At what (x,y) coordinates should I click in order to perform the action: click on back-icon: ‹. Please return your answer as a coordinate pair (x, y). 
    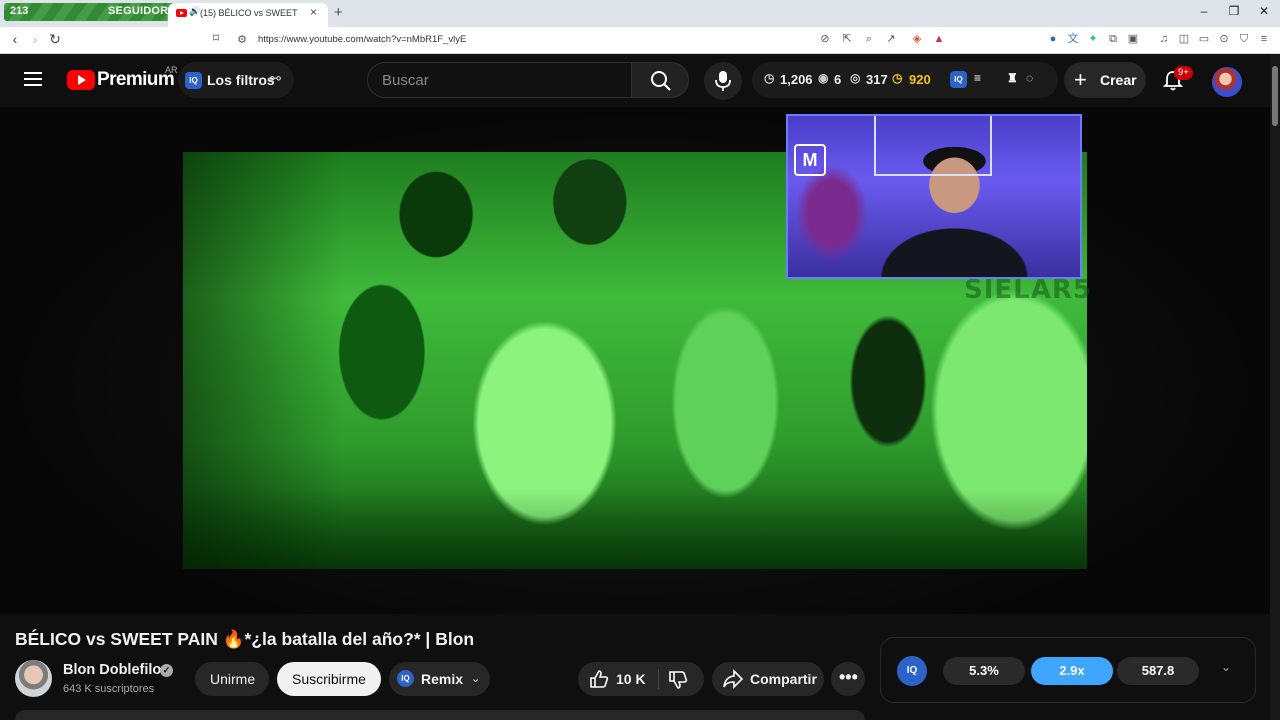
    Looking at the image, I should click on (15, 39).